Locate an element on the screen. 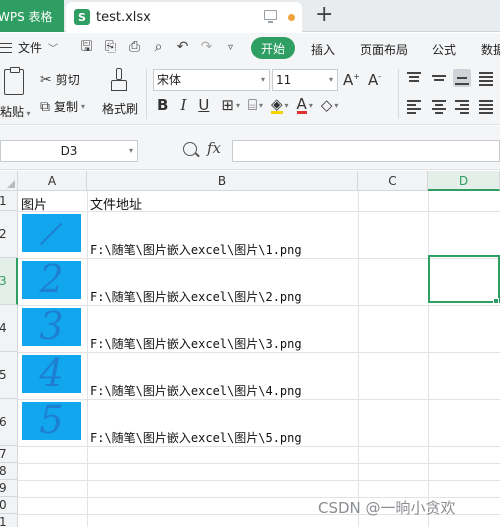 This screenshot has height=527, width=500. fill-style-icon: ⌸ is located at coordinates (252, 105).